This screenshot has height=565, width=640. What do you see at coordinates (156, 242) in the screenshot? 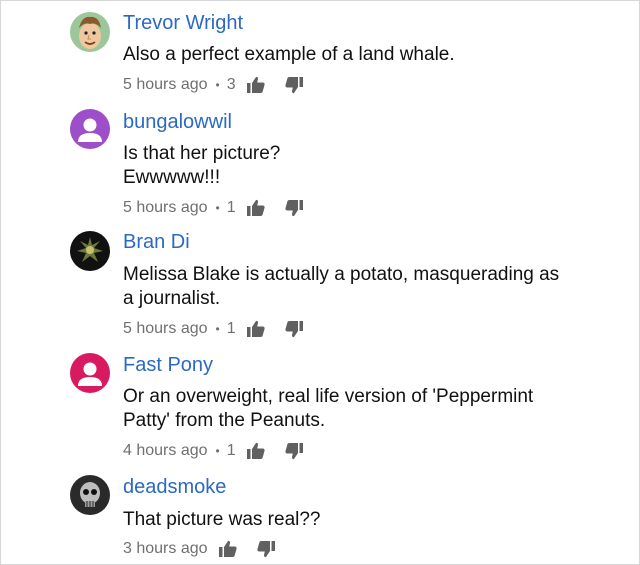
I see `comment-author: Bran Di` at bounding box center [156, 242].